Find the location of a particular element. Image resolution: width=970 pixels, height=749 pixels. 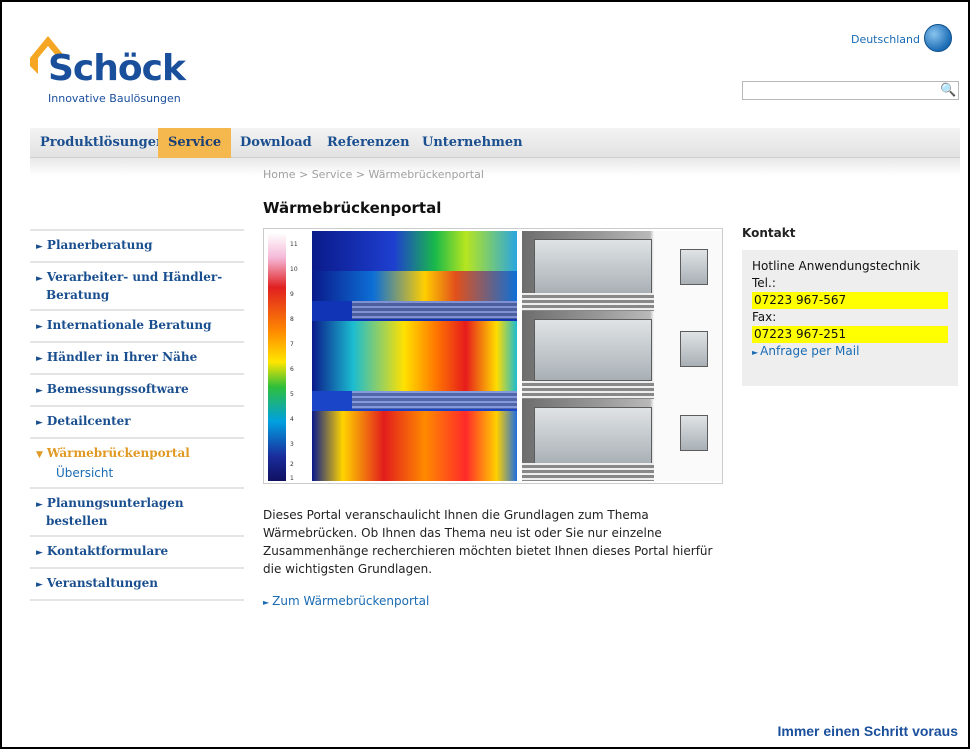

scale-tick: 4 is located at coordinates (292, 419).